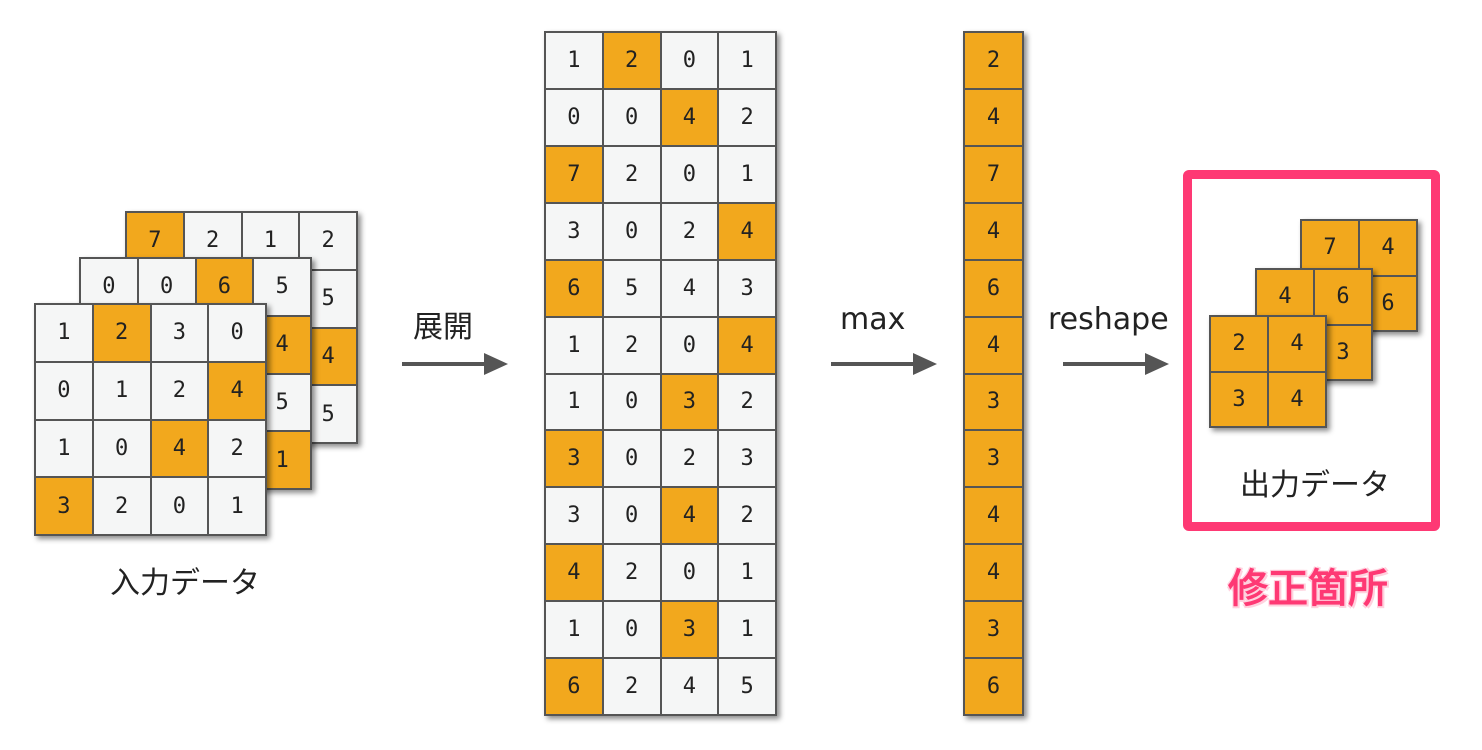 This screenshot has width=1482, height=750. I want to click on expand-arrow-icon, so click(455, 364).